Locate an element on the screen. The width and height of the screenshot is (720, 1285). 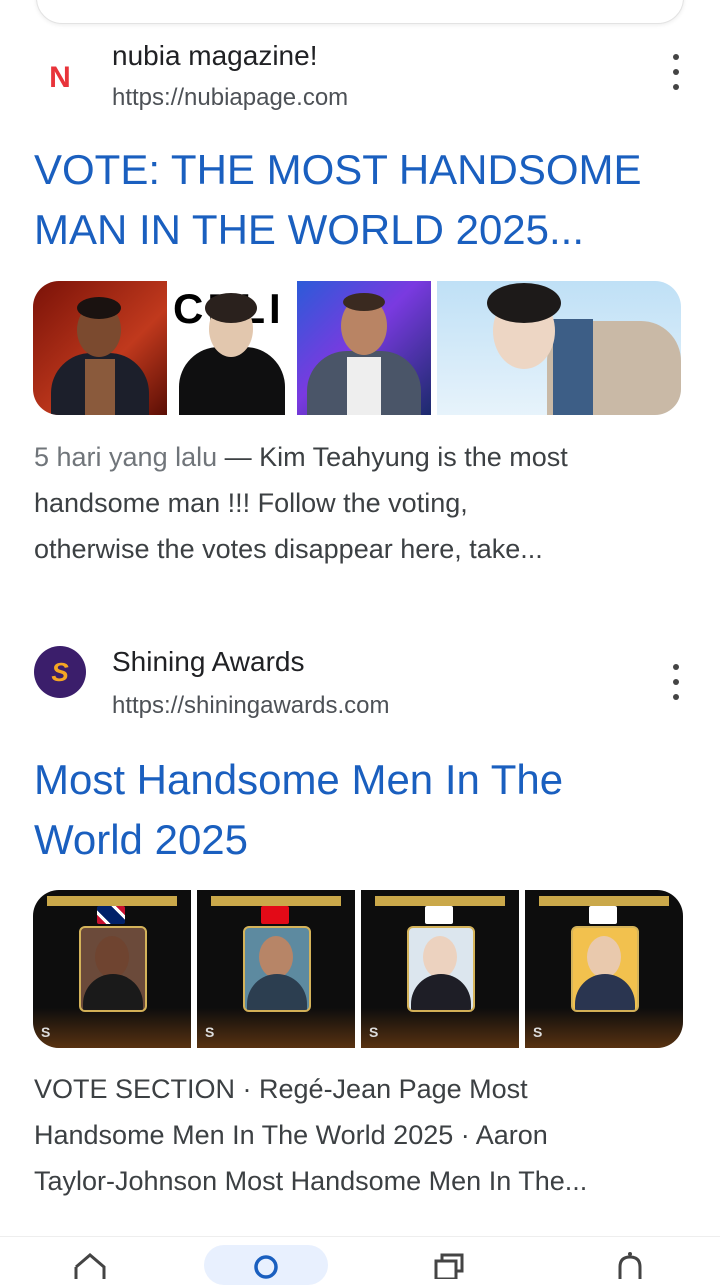
search-bar is located at coordinates (360, 12).